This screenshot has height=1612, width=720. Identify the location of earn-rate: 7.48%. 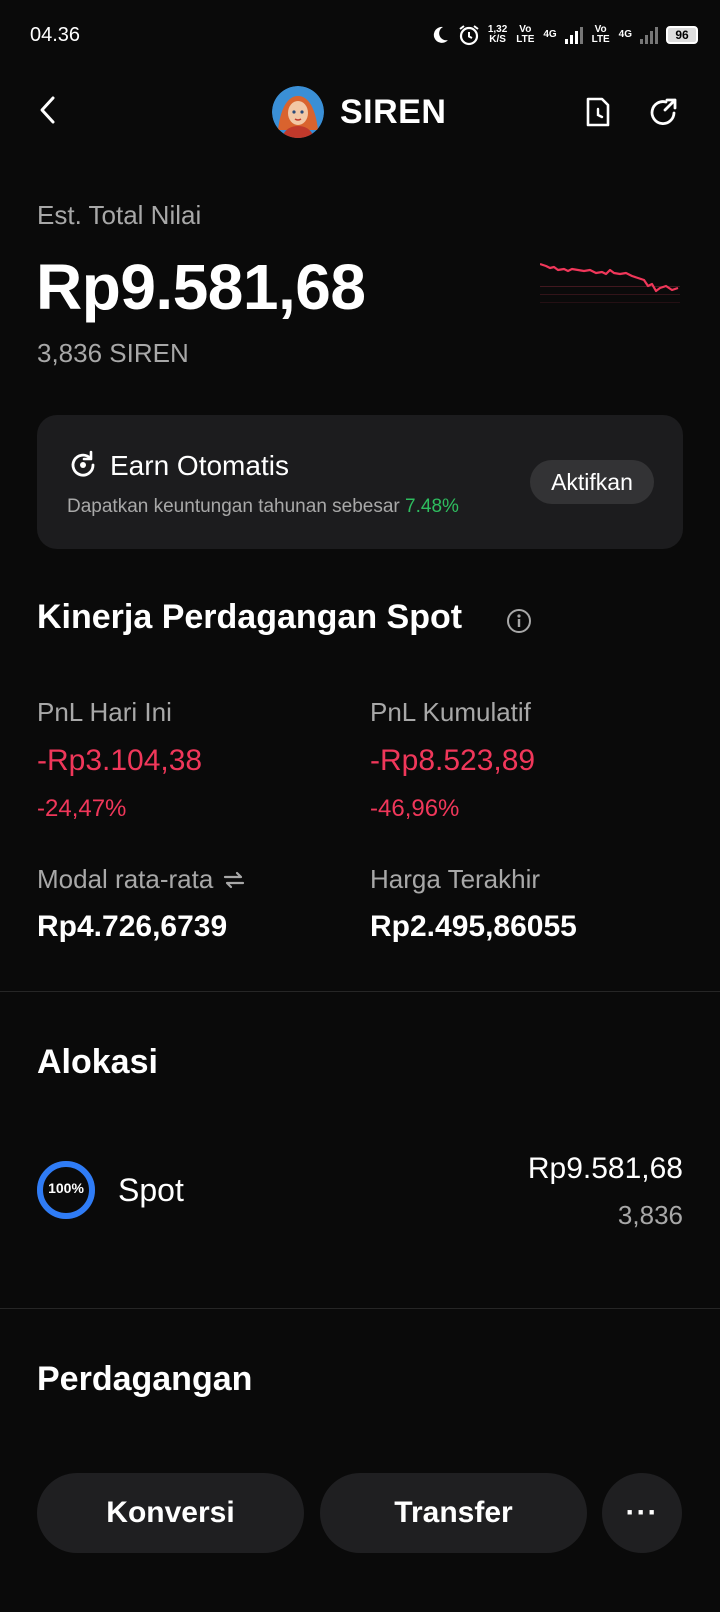
(432, 506).